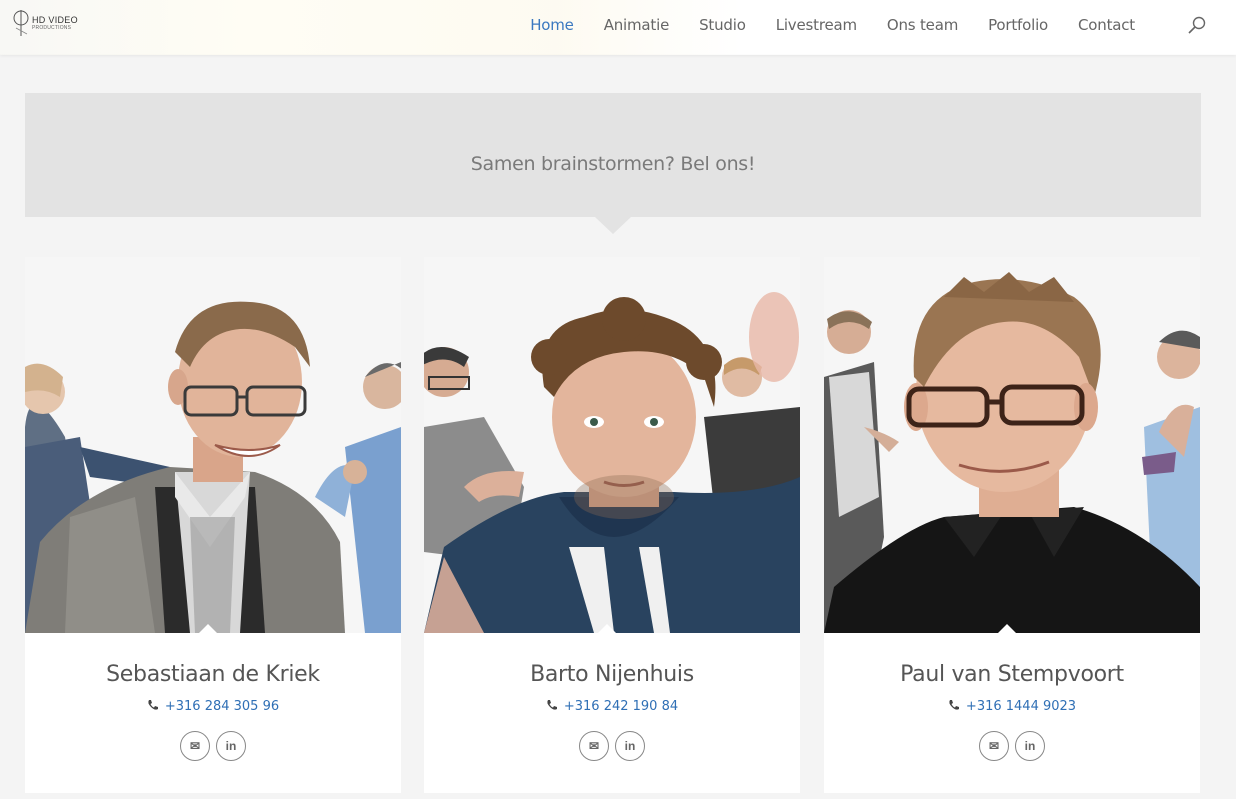 This screenshot has width=1236, height=799. I want to click on logo-mark-icon, so click(21, 23).